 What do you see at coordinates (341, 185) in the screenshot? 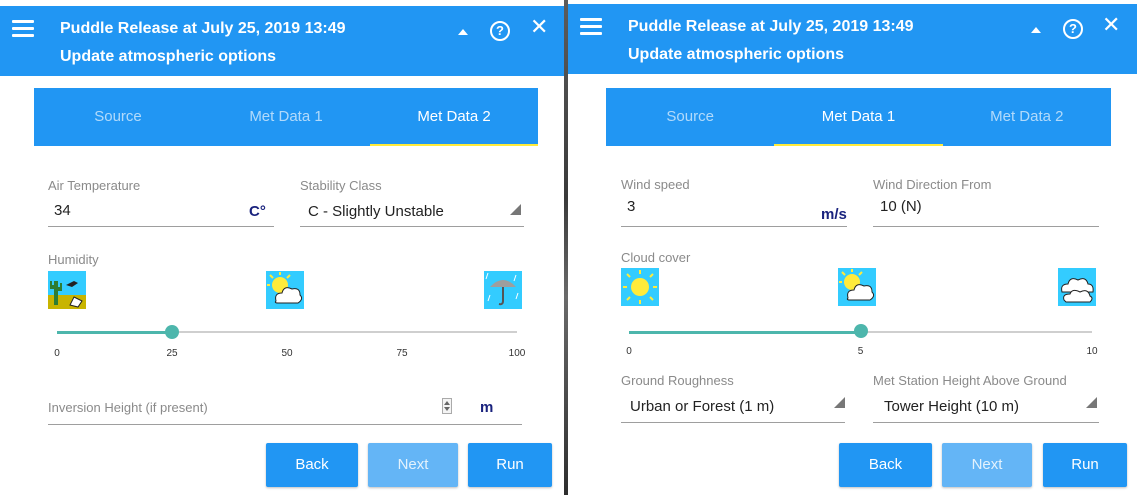
I see `stability-class-label: Stability Class` at bounding box center [341, 185].